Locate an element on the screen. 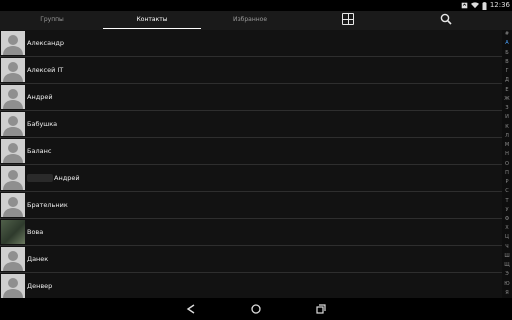 This screenshot has width=512, height=320. index-letter: Э is located at coordinates (507, 274).